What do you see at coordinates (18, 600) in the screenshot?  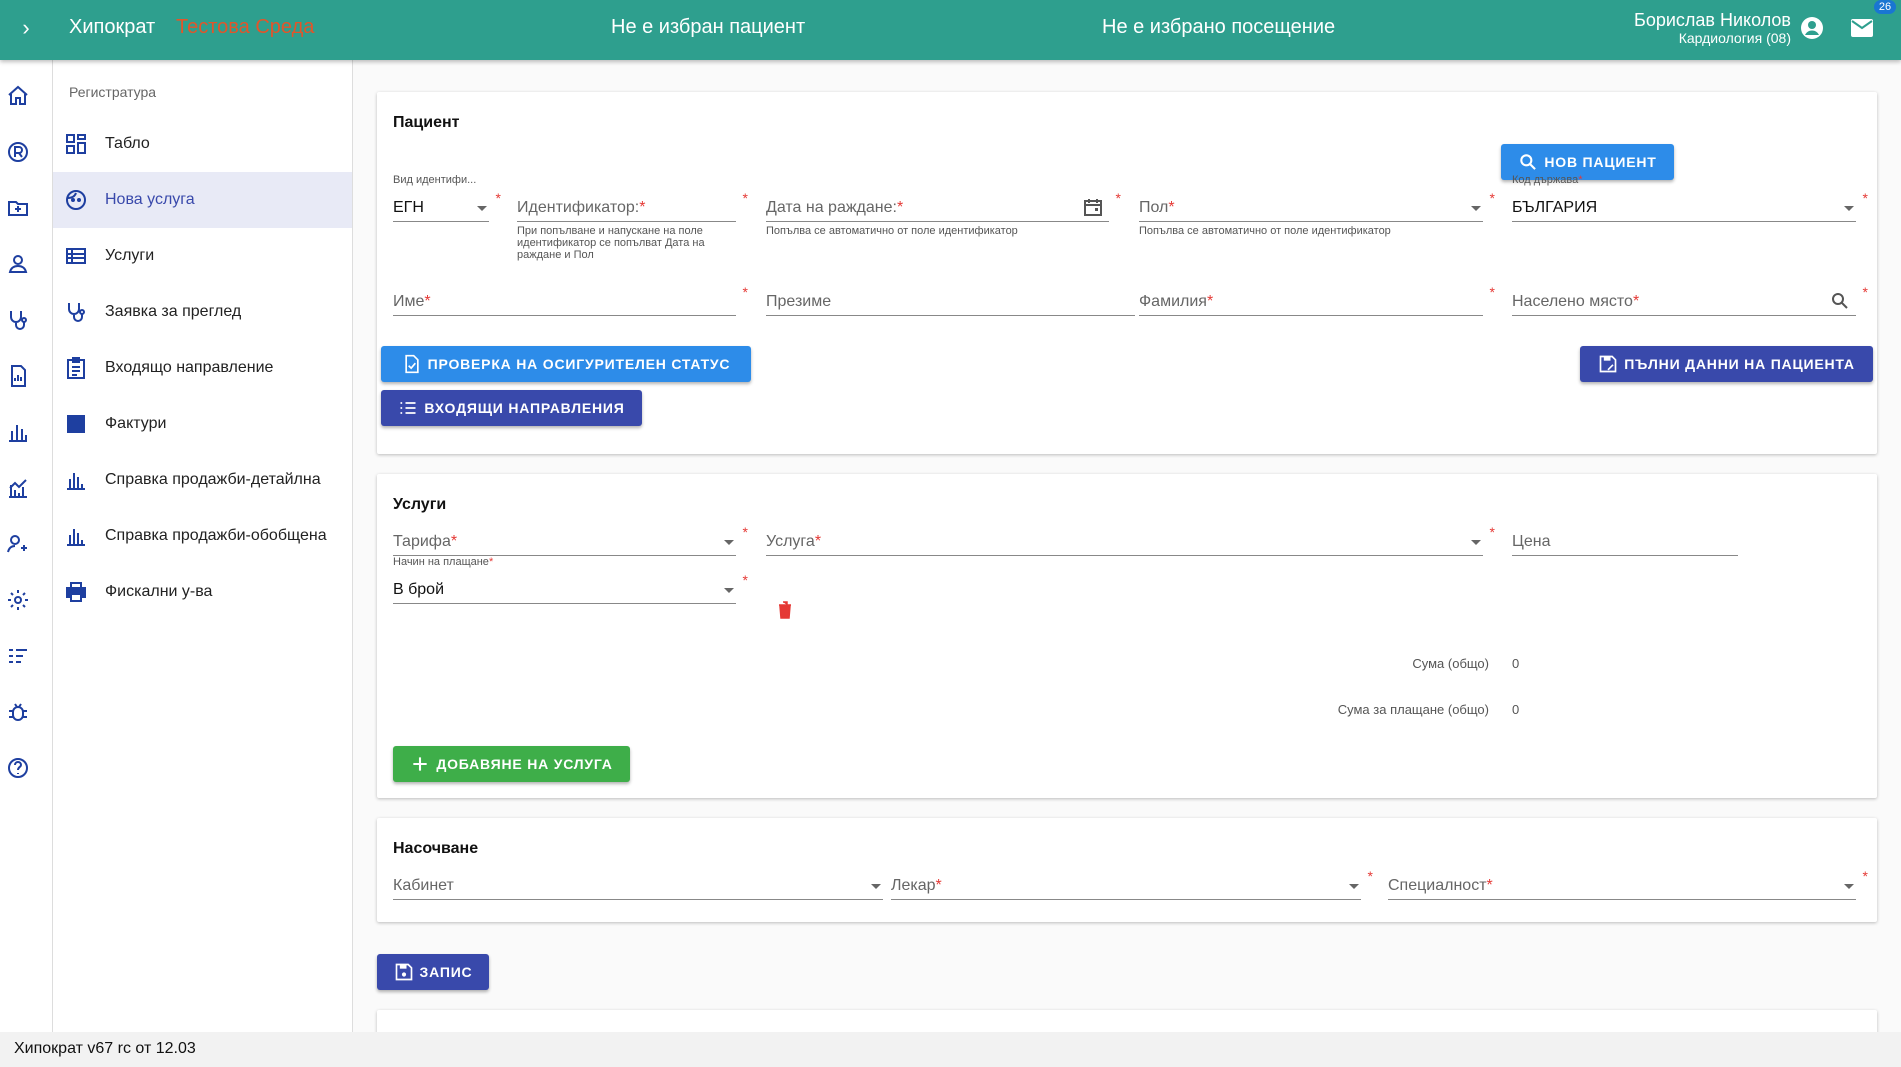 I see `settings-gear-icon` at bounding box center [18, 600].